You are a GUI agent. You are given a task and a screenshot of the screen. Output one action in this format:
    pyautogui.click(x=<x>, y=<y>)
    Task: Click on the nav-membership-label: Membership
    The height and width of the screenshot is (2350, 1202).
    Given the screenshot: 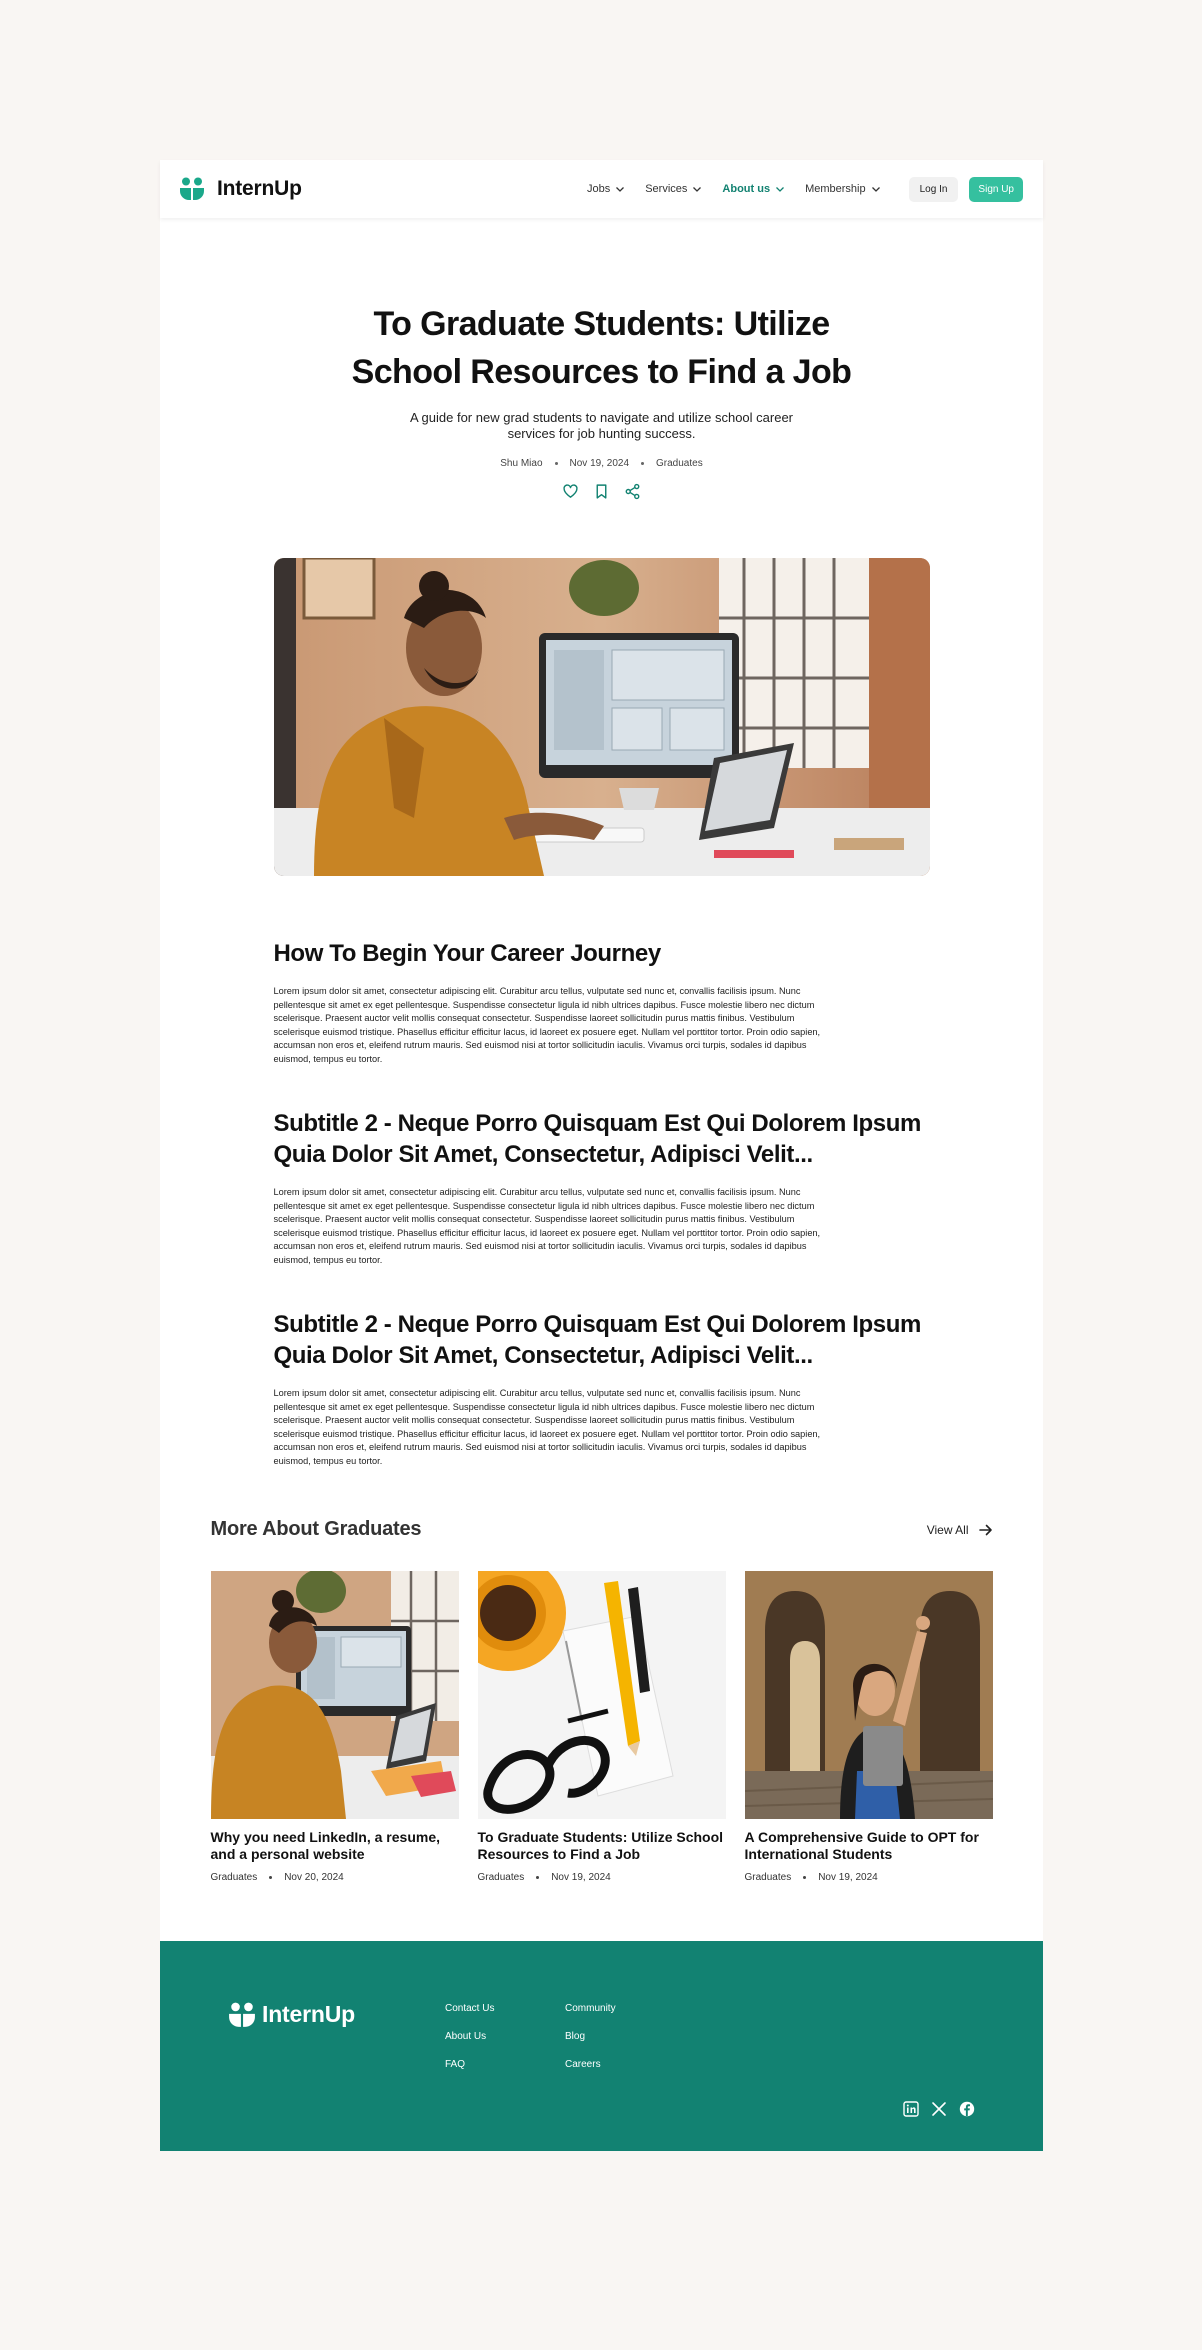 What is the action you would take?
    pyautogui.click(x=835, y=189)
    